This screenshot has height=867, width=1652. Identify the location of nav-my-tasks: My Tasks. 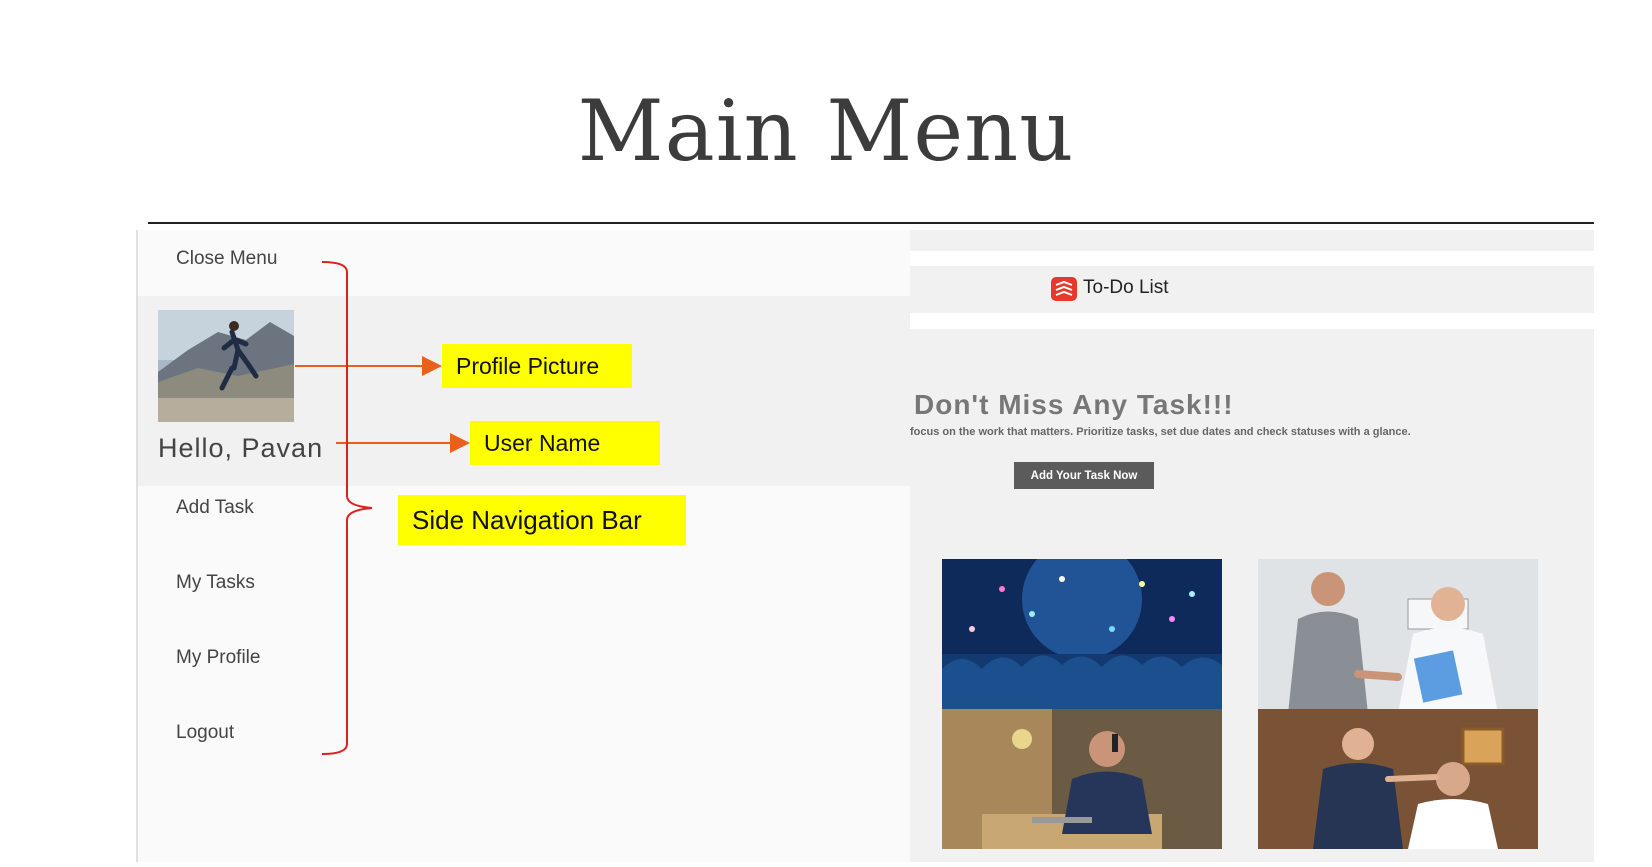
(215, 583).